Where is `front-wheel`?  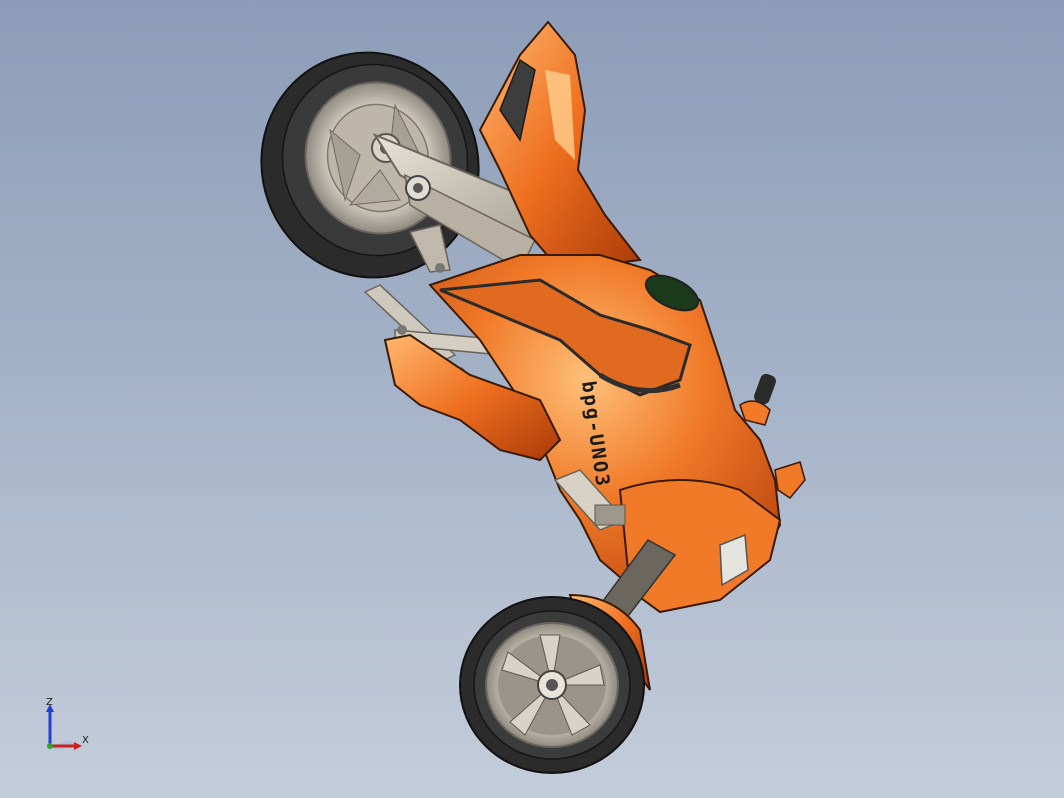 front-wheel is located at coordinates (552, 685).